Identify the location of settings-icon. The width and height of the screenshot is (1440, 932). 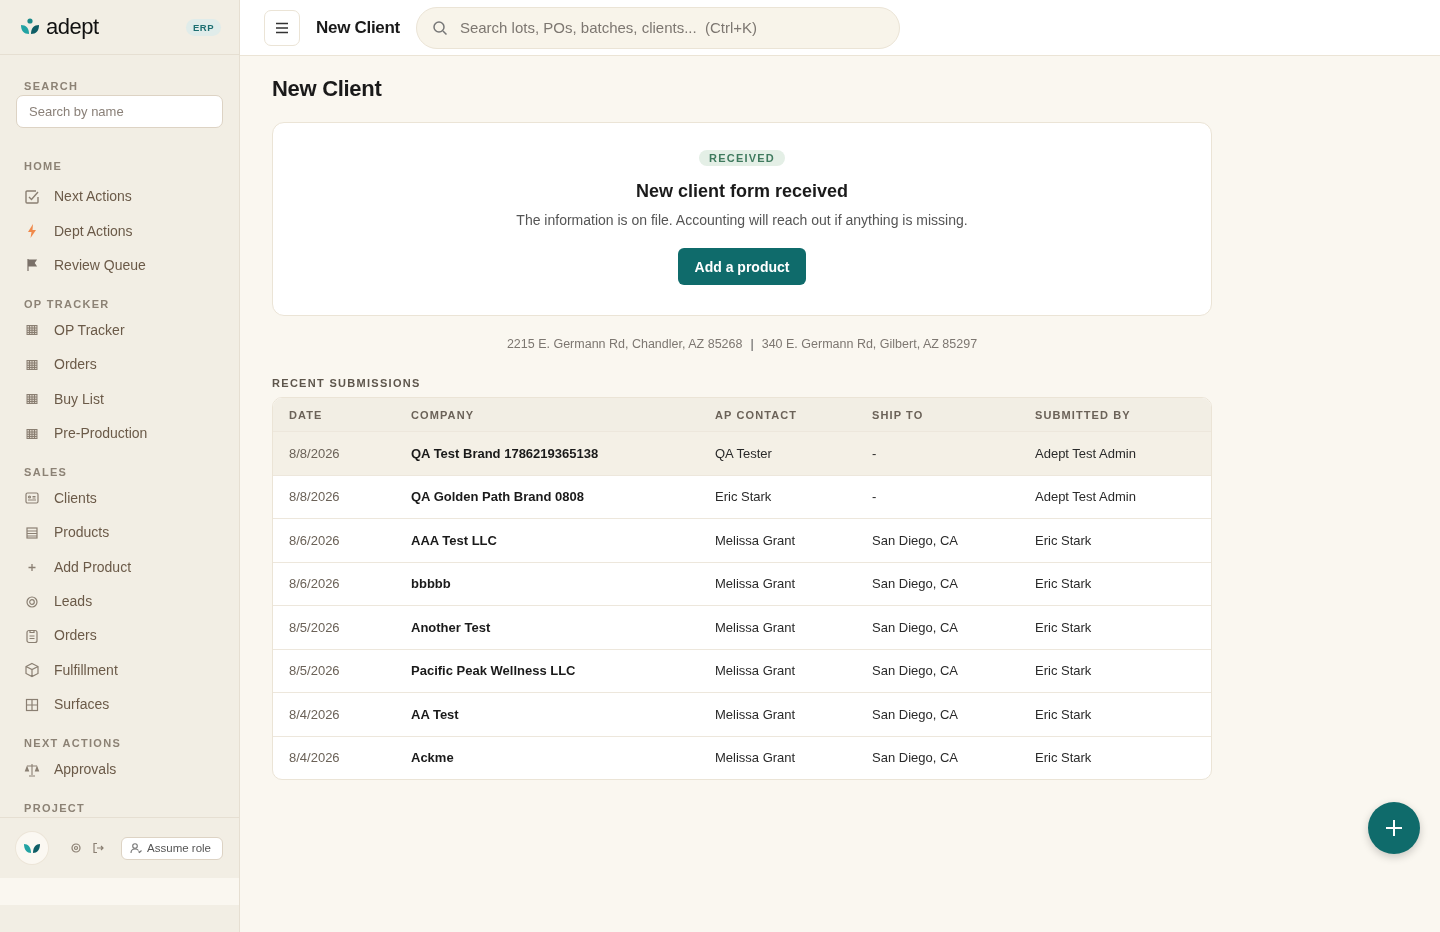
(76, 848).